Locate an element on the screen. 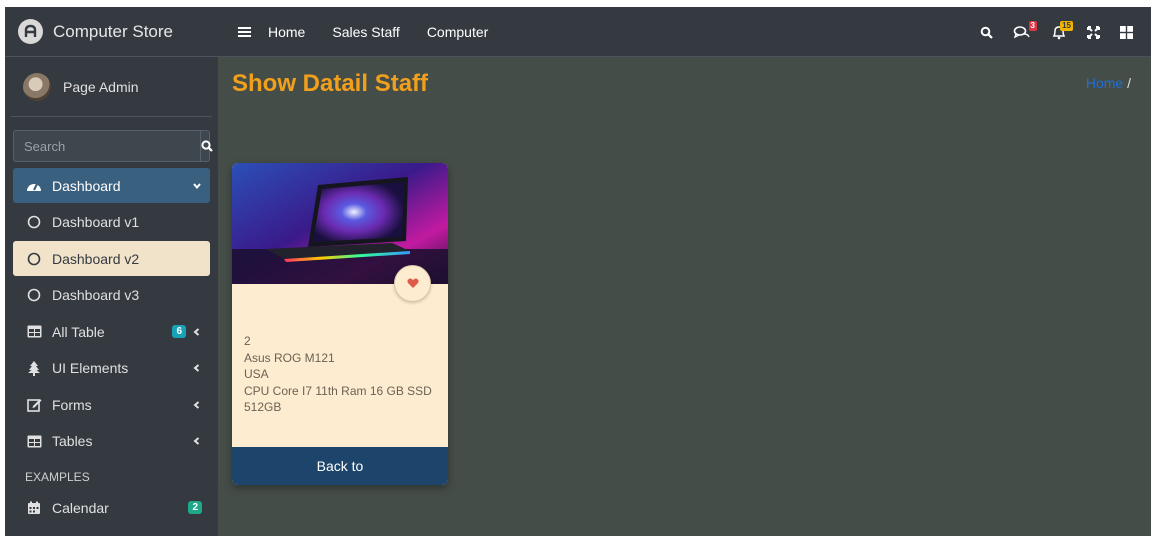  sidebar-item-label: Dashboard v2 is located at coordinates (96, 258).